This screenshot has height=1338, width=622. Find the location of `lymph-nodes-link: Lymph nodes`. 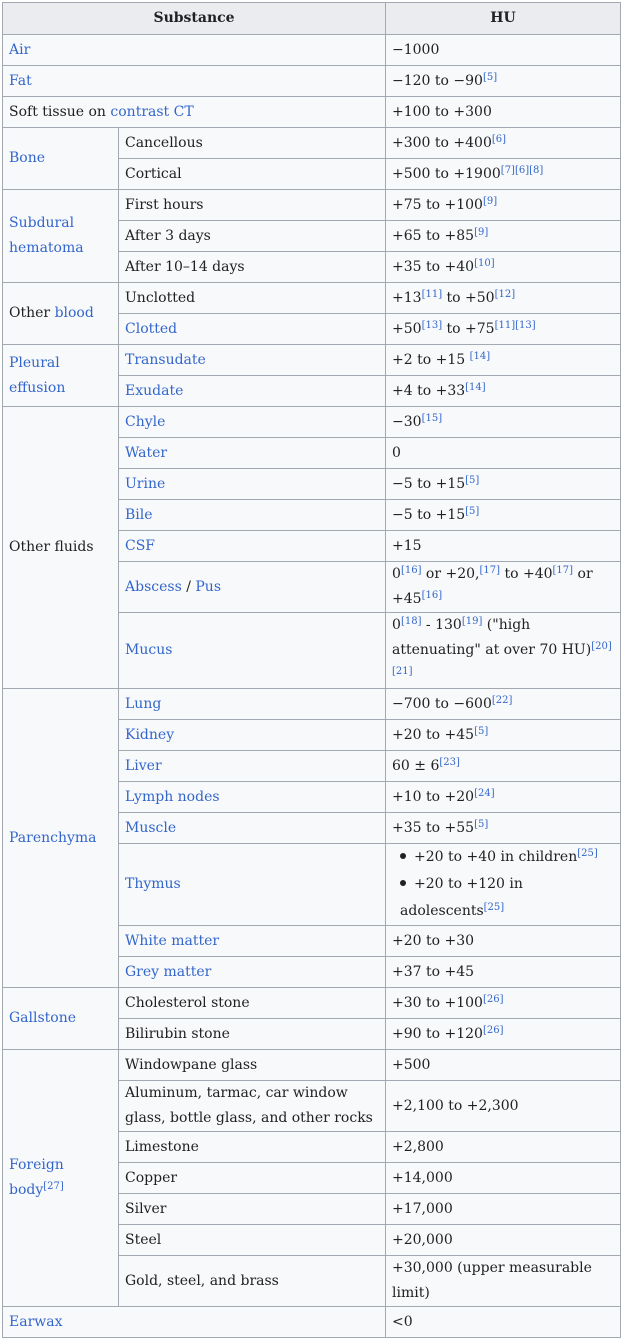

lymph-nodes-link: Lymph nodes is located at coordinates (252, 797).